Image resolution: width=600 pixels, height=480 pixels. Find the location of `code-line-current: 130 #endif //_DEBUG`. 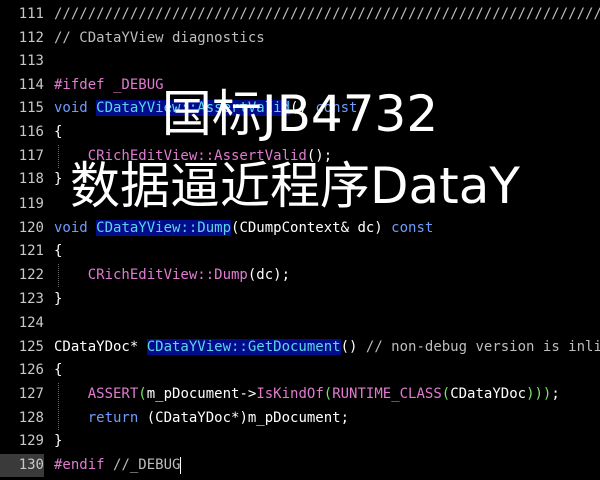

code-line-current: 130 #endif //_DEBUG is located at coordinates (300, 465).